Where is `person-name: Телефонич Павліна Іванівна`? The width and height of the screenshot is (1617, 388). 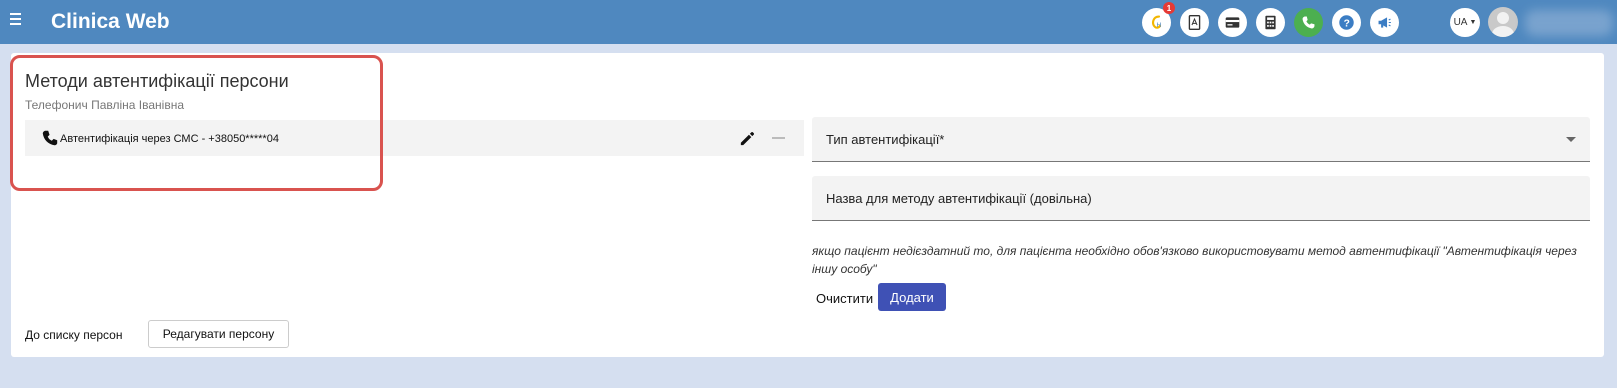
person-name: Телефонич Павліна Іванівна is located at coordinates (104, 105).